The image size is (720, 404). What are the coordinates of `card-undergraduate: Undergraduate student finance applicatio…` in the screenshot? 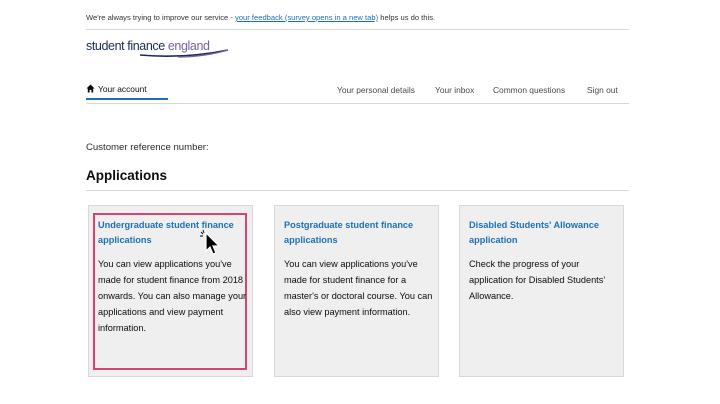 It's located at (170, 291).